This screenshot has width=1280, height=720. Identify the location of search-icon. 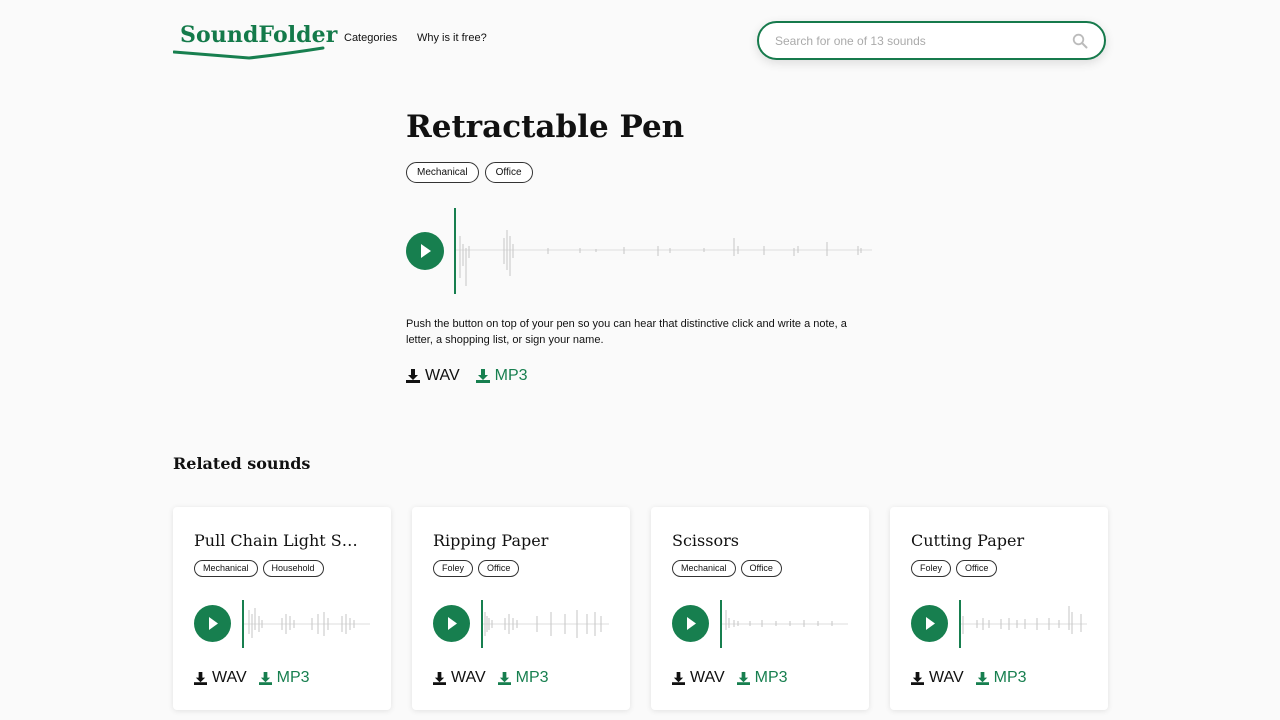
(1080, 41).